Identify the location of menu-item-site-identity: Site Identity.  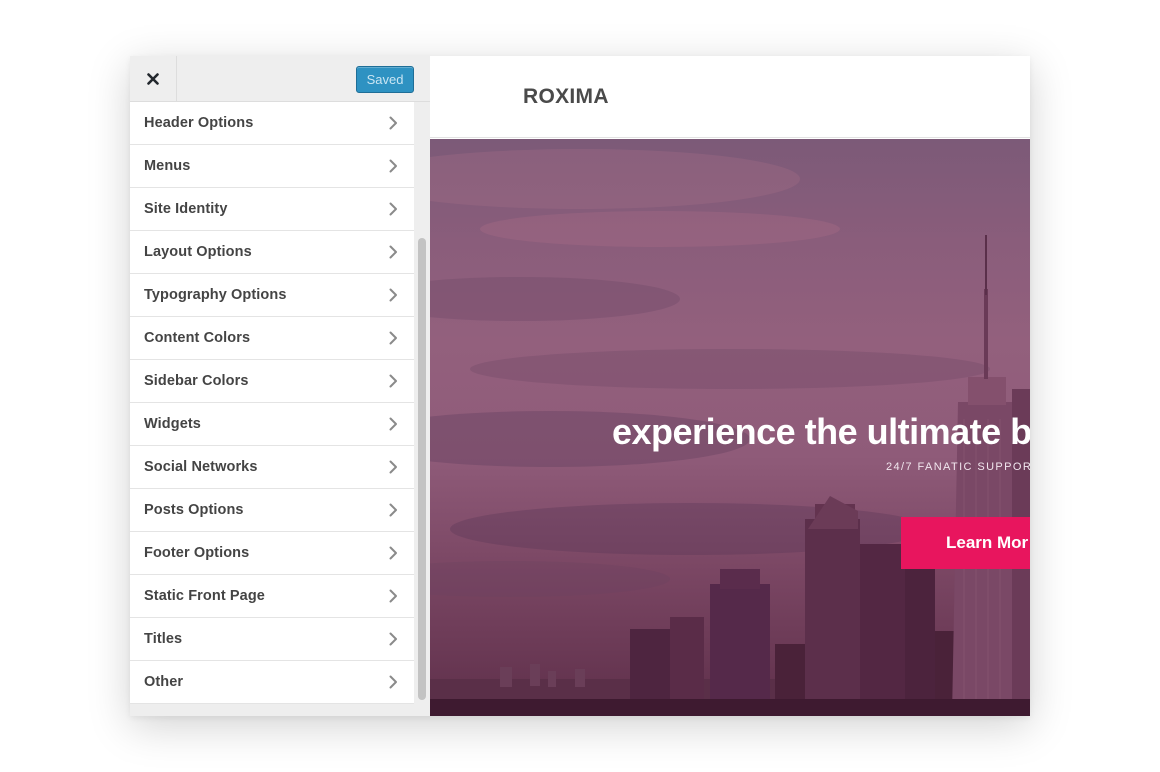
(272, 209).